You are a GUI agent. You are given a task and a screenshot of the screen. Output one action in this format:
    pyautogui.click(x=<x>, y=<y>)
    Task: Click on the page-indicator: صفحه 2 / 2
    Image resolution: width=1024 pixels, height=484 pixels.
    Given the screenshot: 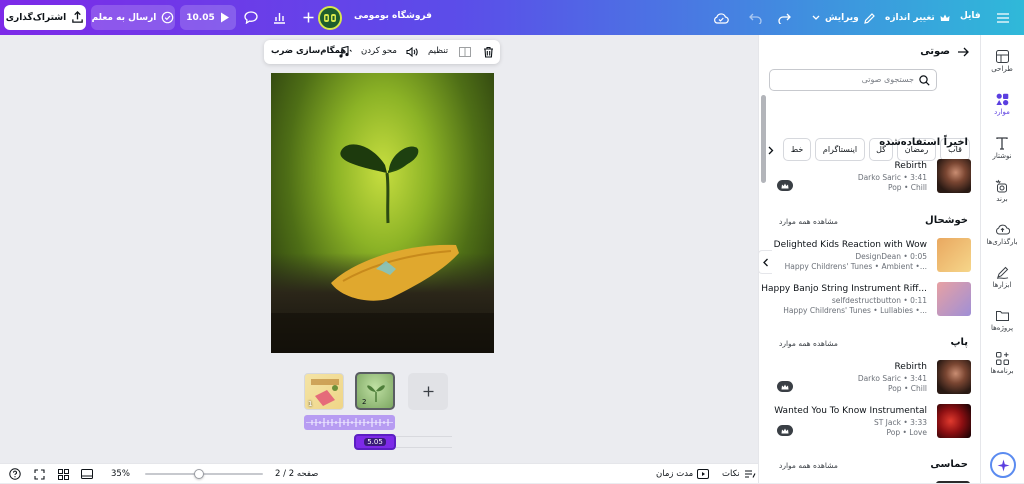 What is the action you would take?
    pyautogui.click(x=296, y=474)
    